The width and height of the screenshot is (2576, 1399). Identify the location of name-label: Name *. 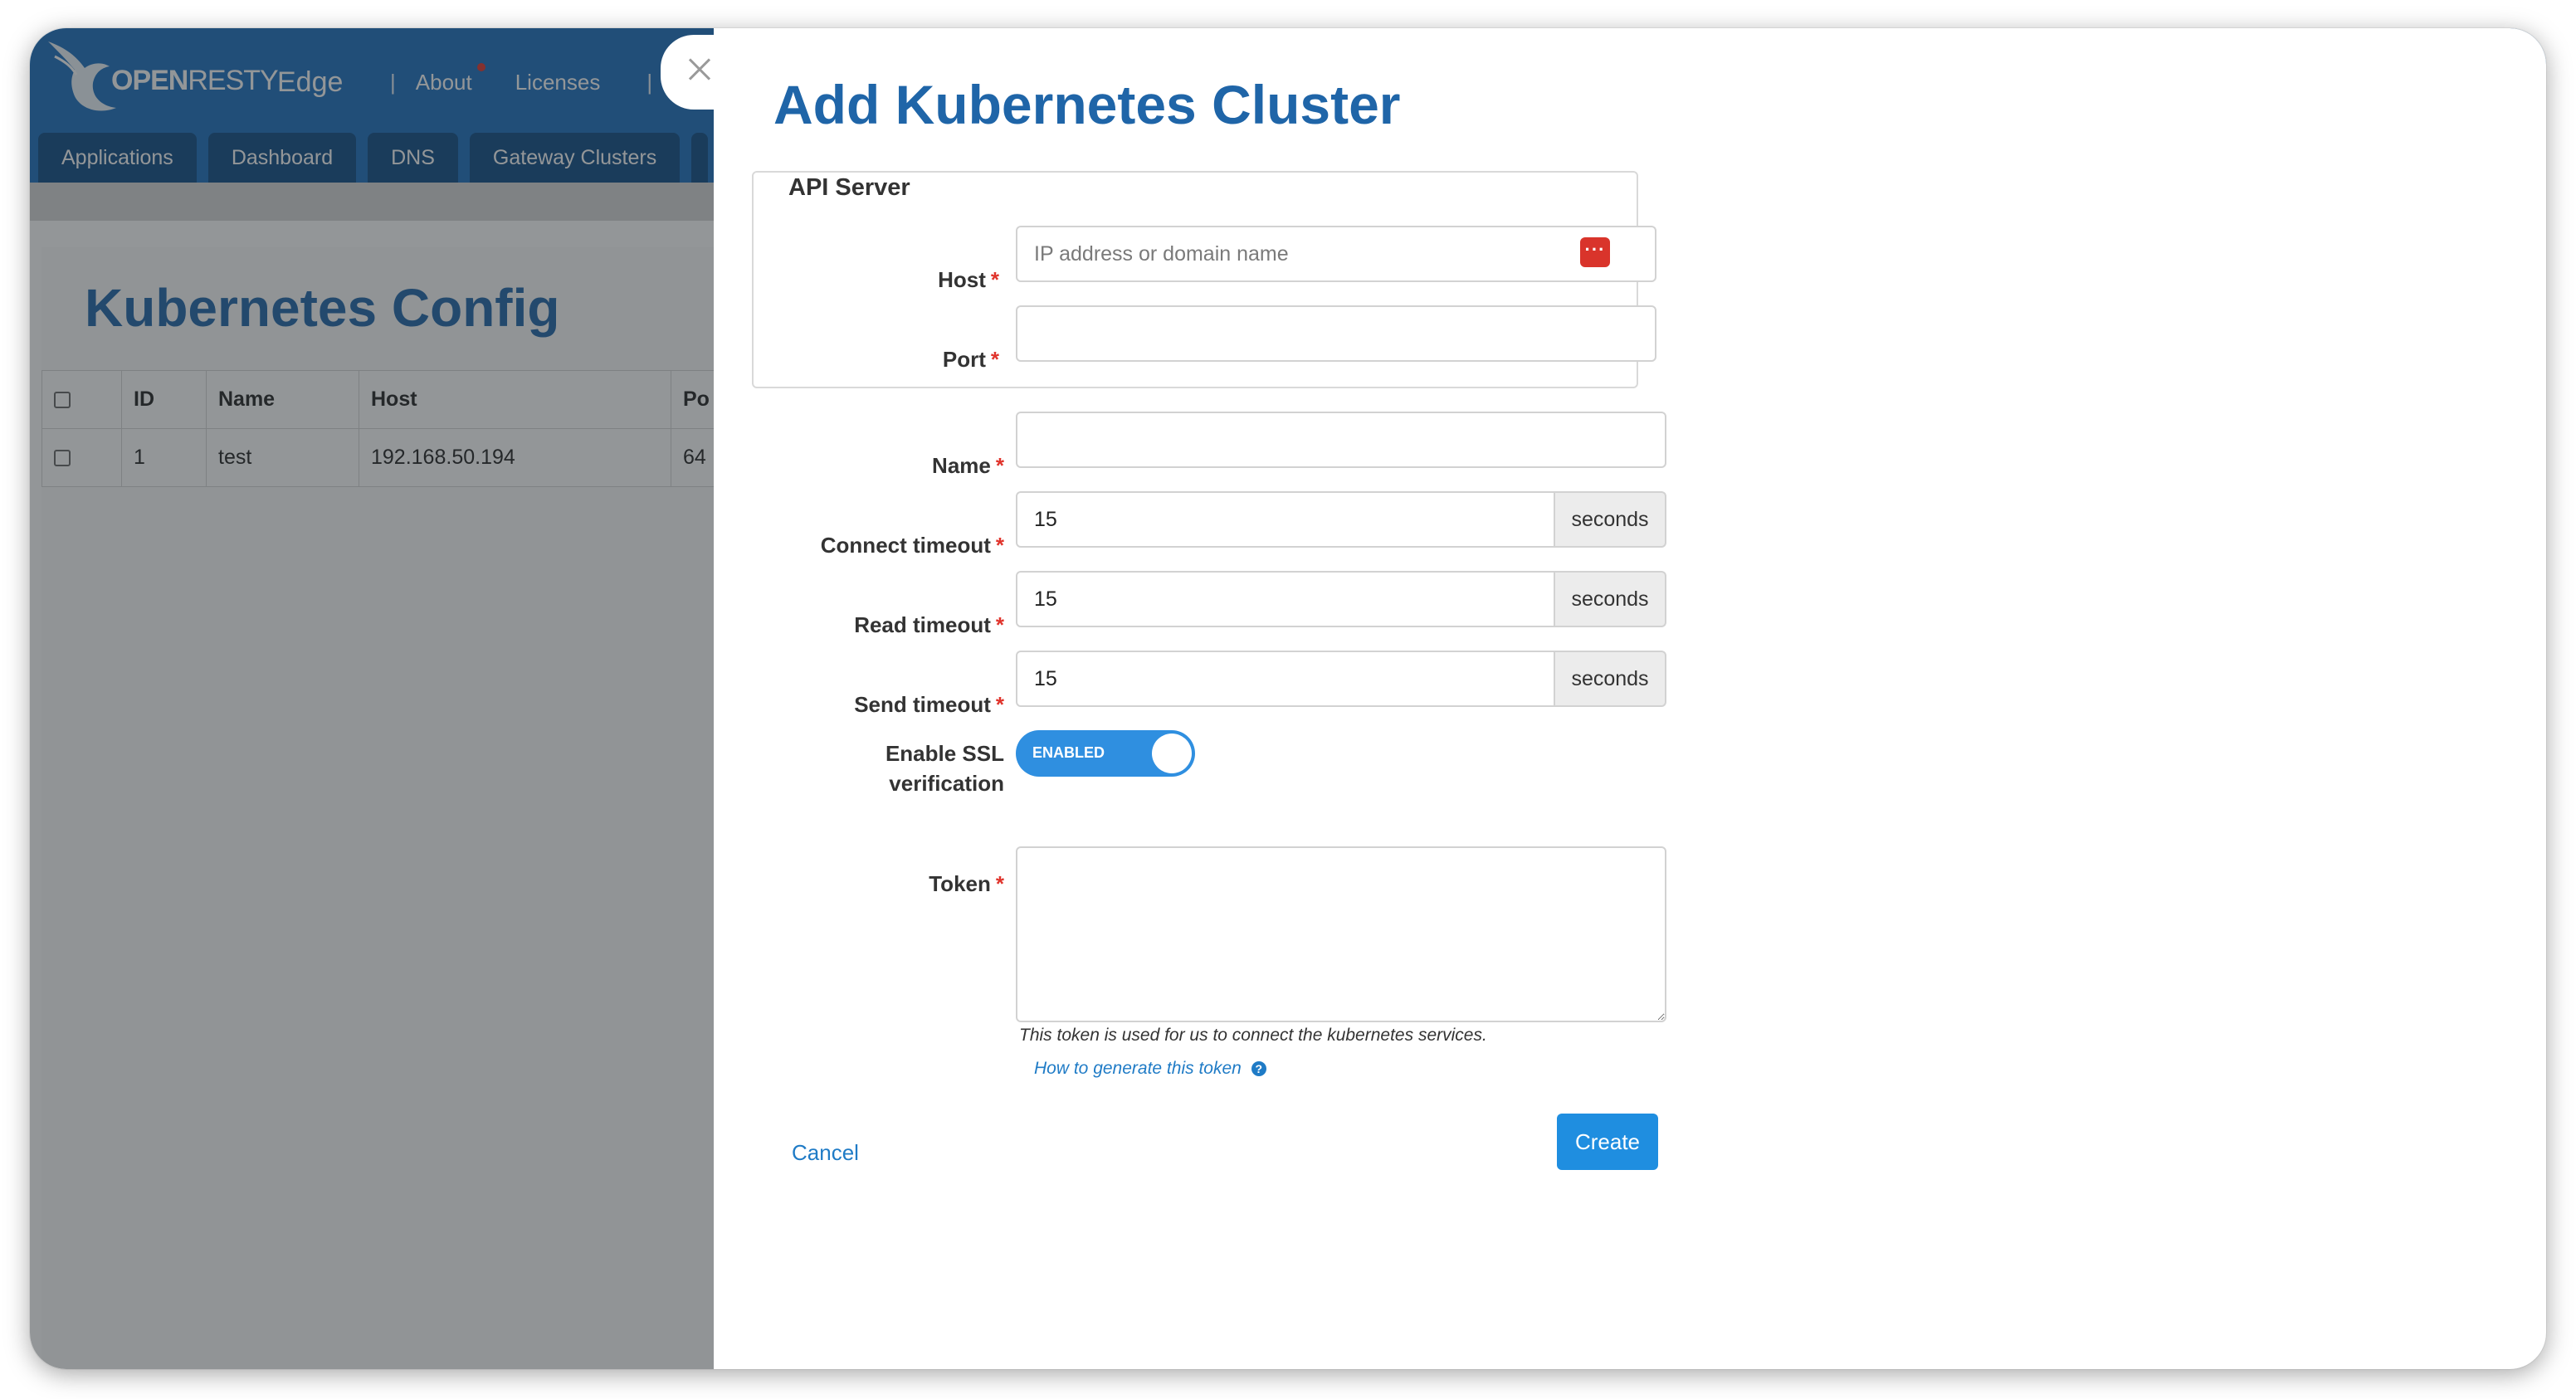
(968, 466).